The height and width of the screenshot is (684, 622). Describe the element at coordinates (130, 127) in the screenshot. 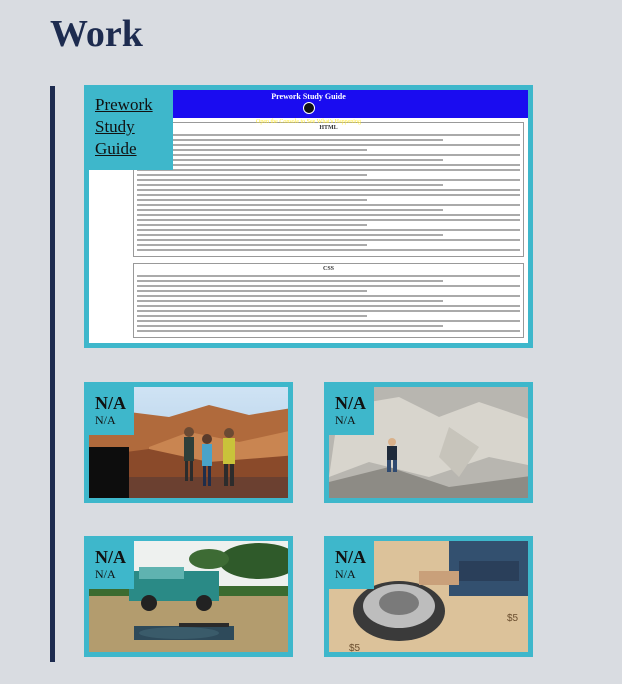

I see `featured-title: Prework Study Guide` at that location.